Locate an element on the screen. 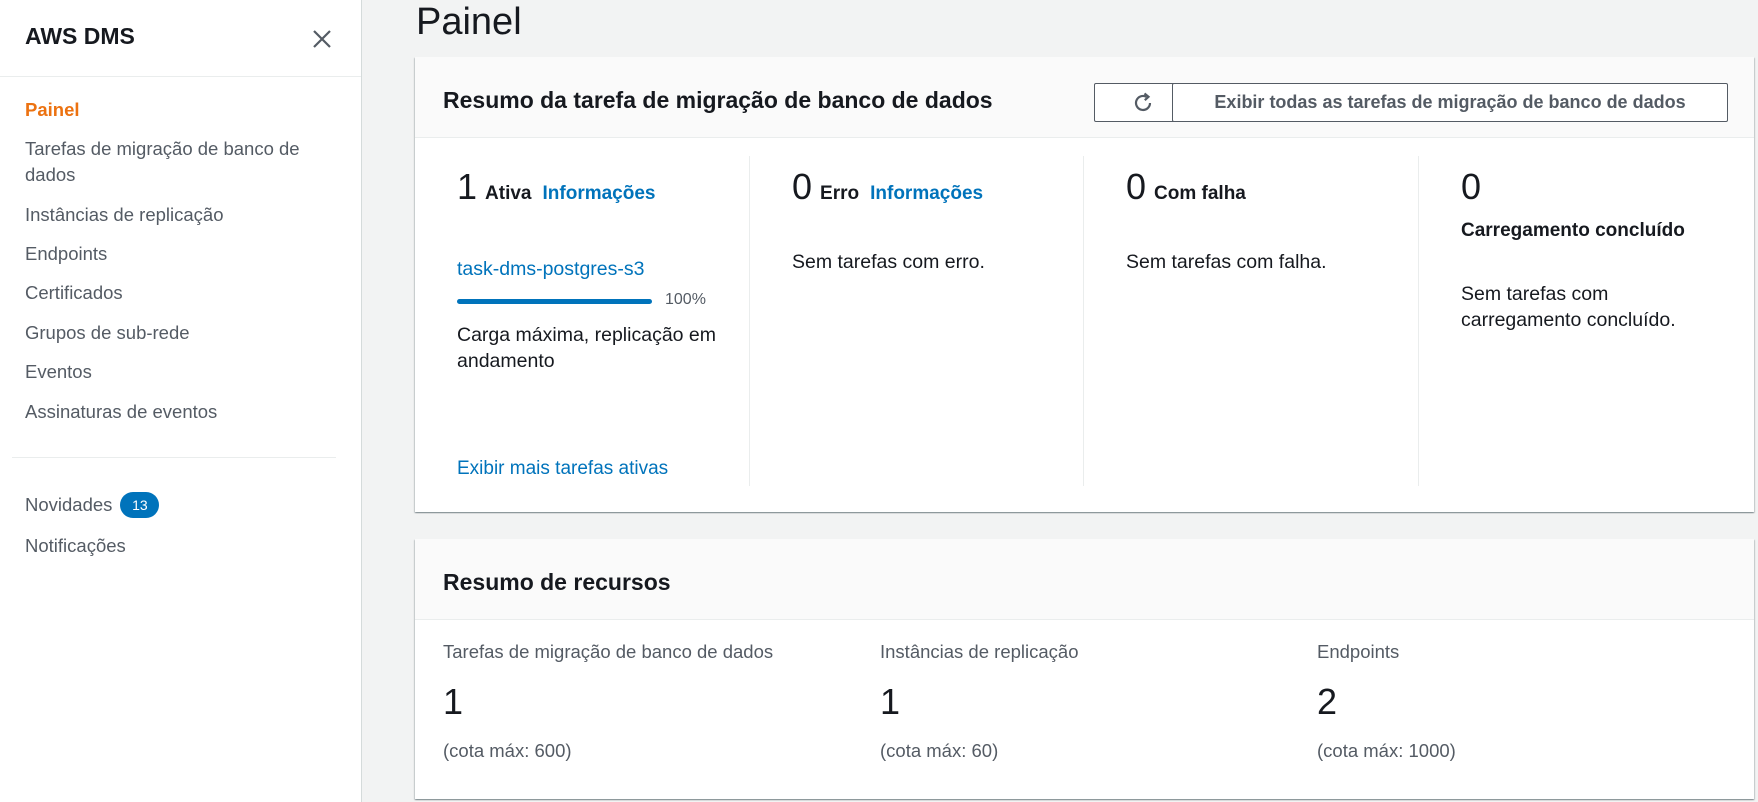 The image size is (1758, 802). error-empty-text: Sem tarefas com erro. is located at coordinates (888, 262).